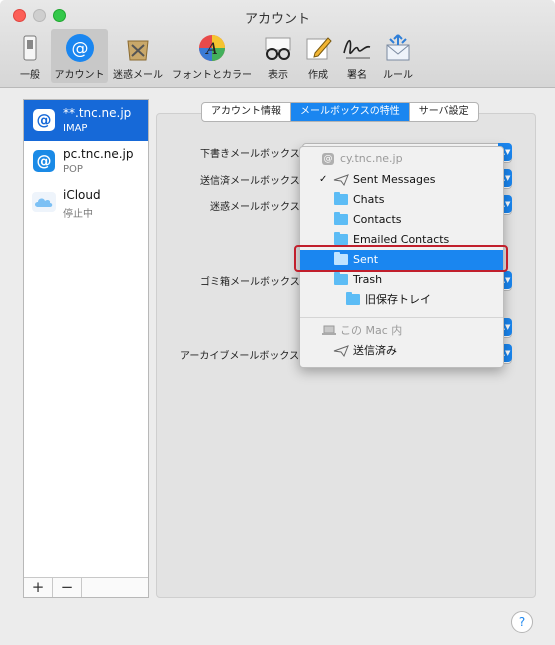  Describe the element at coordinates (257, 207) in the screenshot. I see `junk-mailbox-label: 迷惑メールボックス:` at that location.